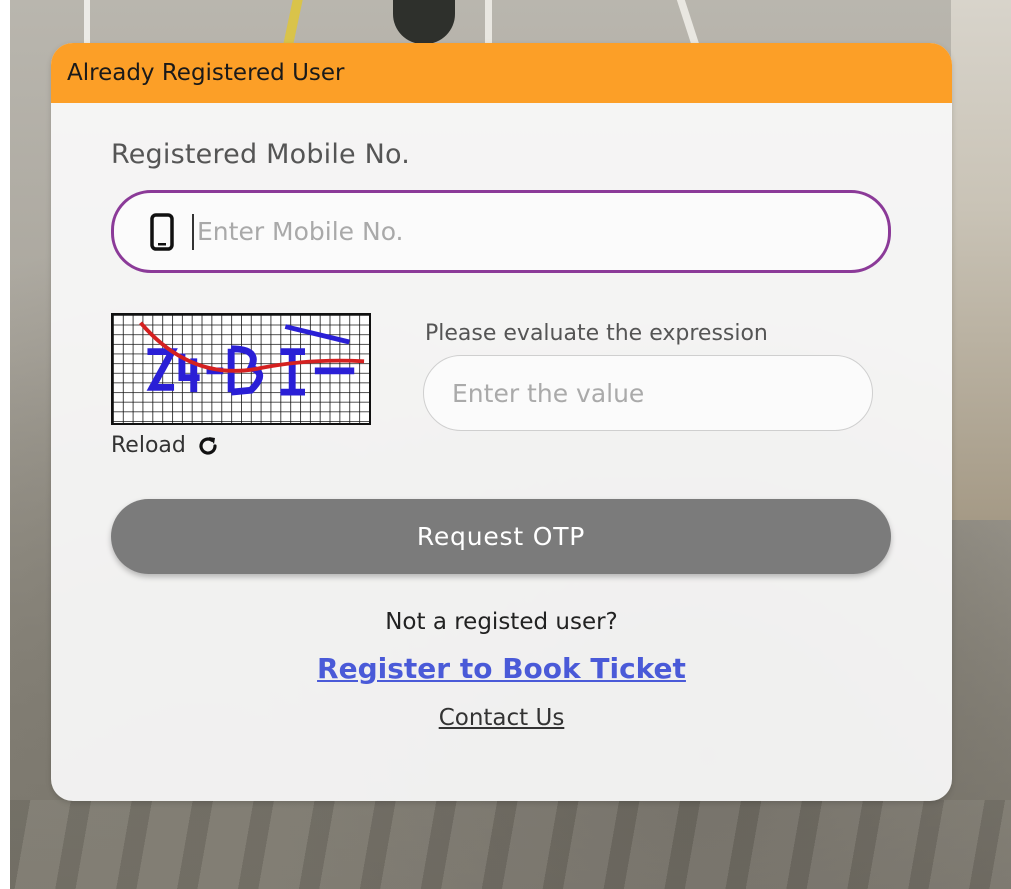  I want to click on refresh-icon, so click(208, 446).